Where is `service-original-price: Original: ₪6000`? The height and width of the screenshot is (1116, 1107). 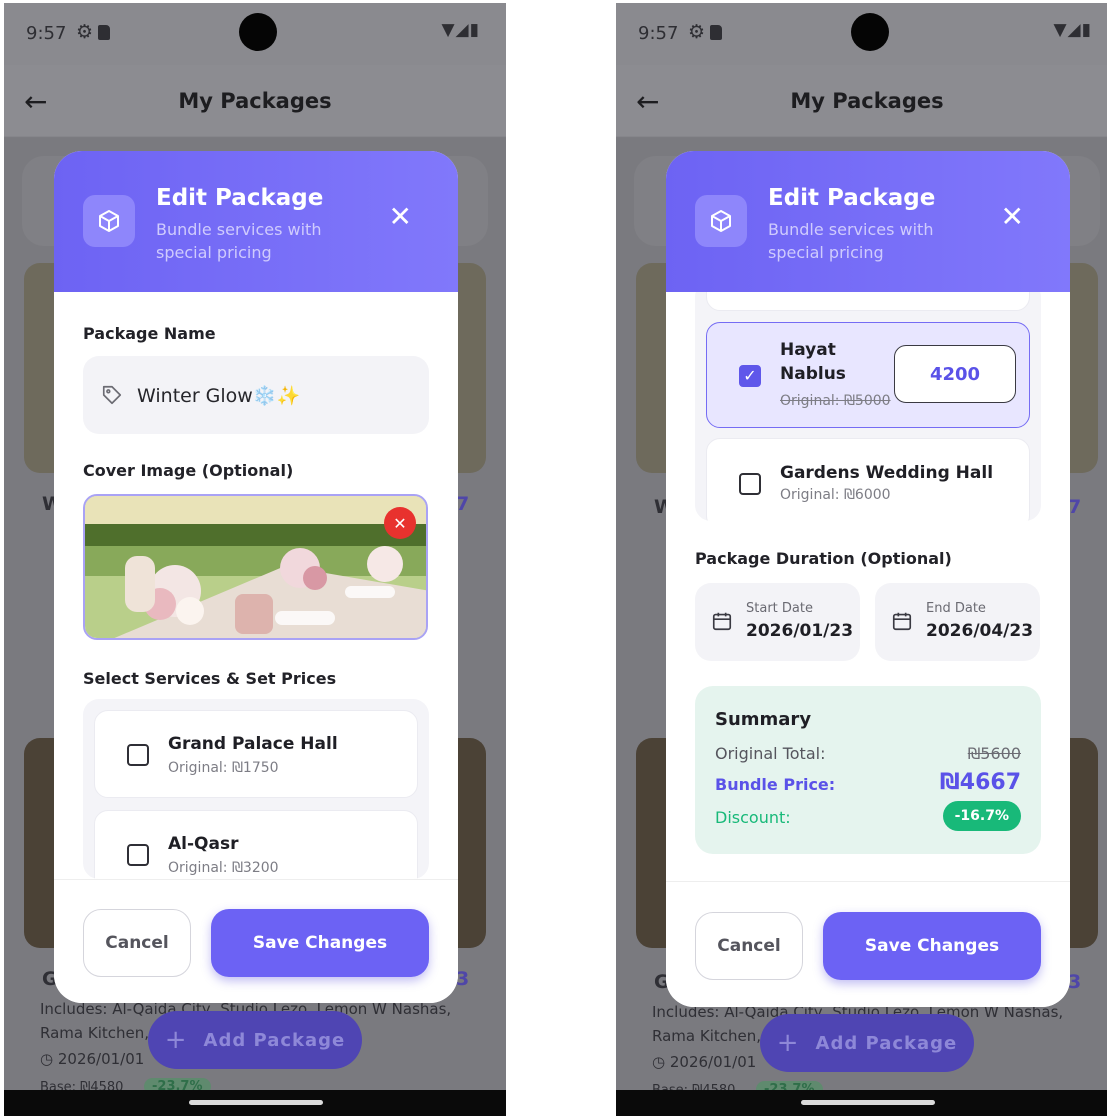
service-original-price: Original: ₪6000 is located at coordinates (835, 495).